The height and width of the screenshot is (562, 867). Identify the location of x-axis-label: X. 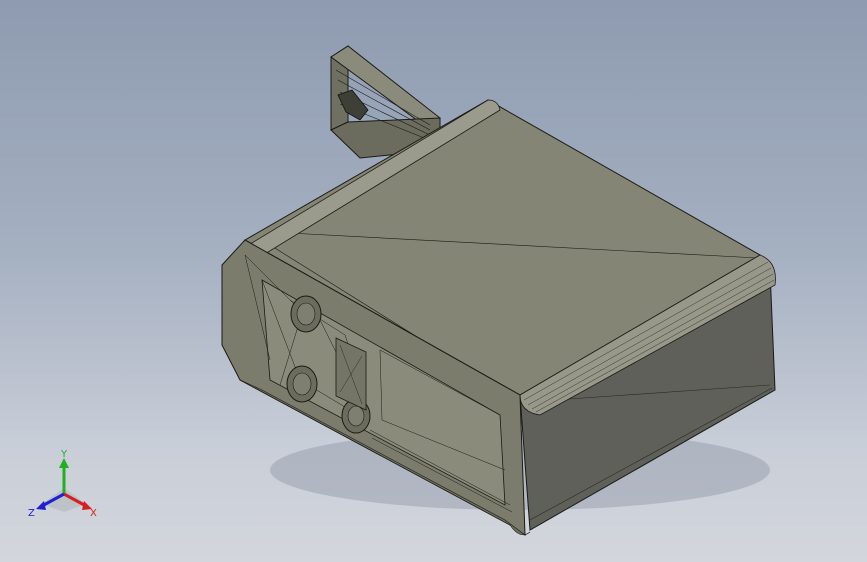
(93, 513).